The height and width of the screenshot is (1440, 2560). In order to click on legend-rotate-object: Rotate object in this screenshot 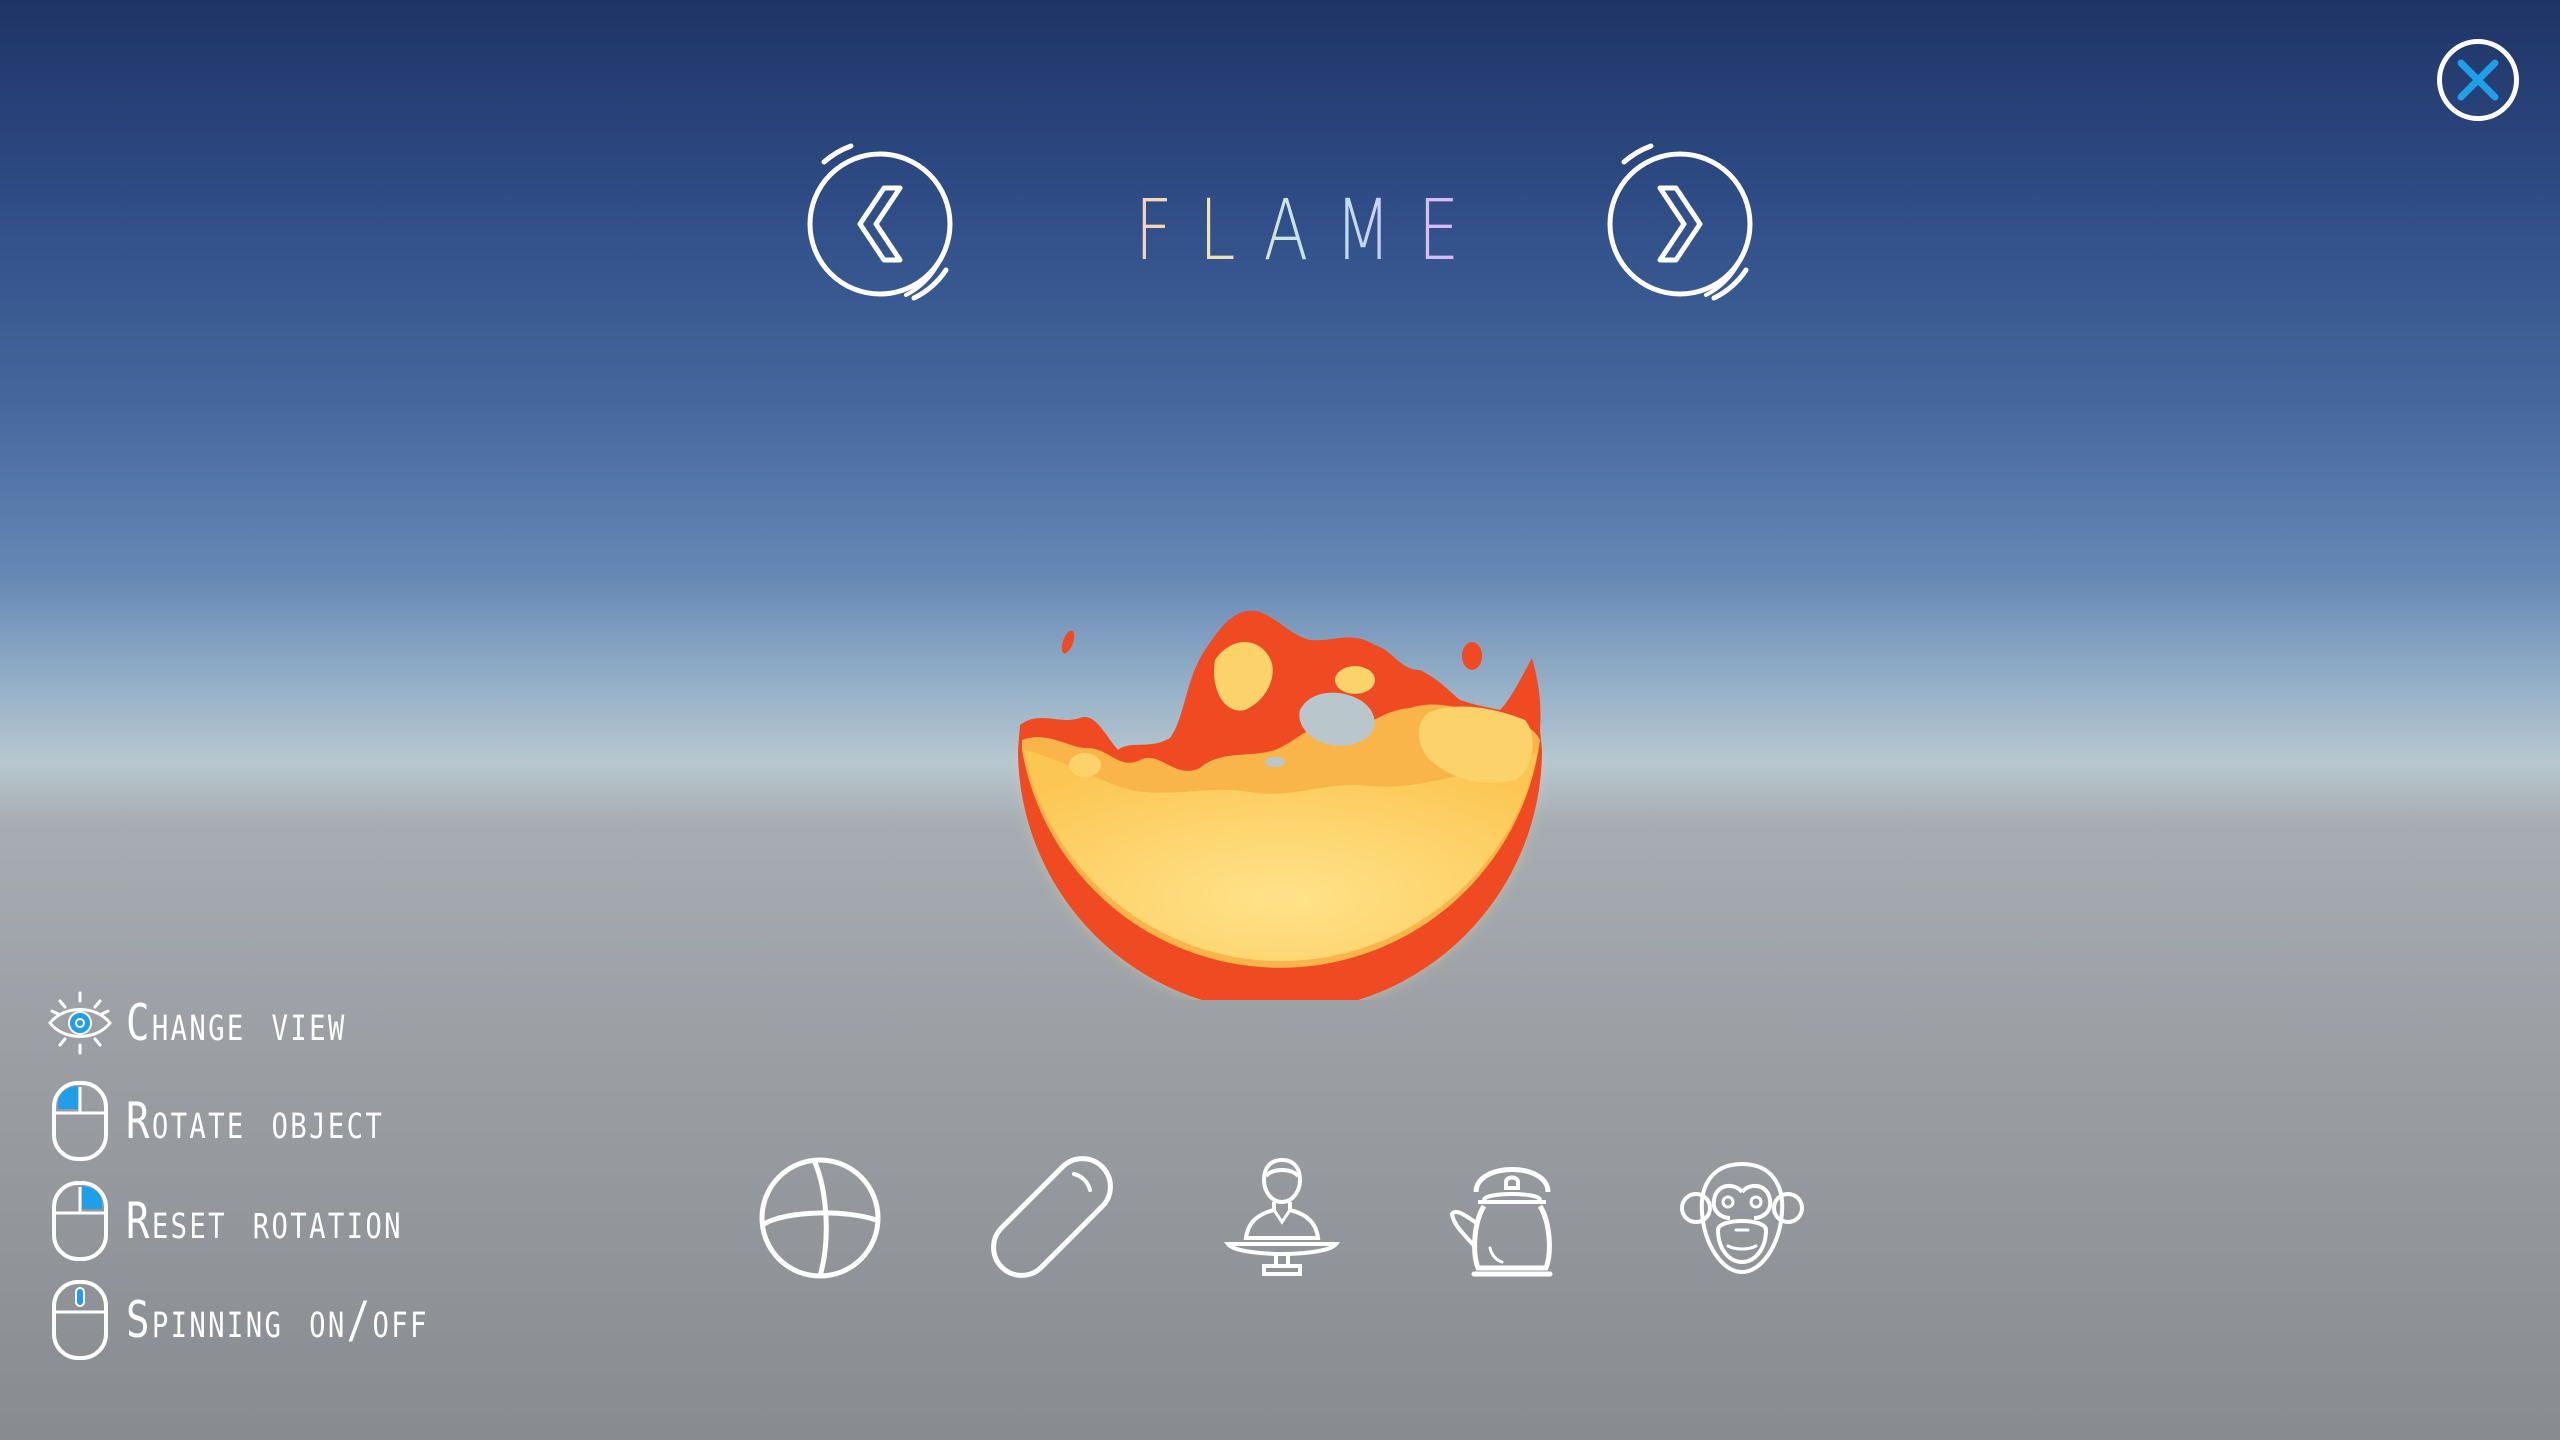, I will do `click(288, 1121)`.